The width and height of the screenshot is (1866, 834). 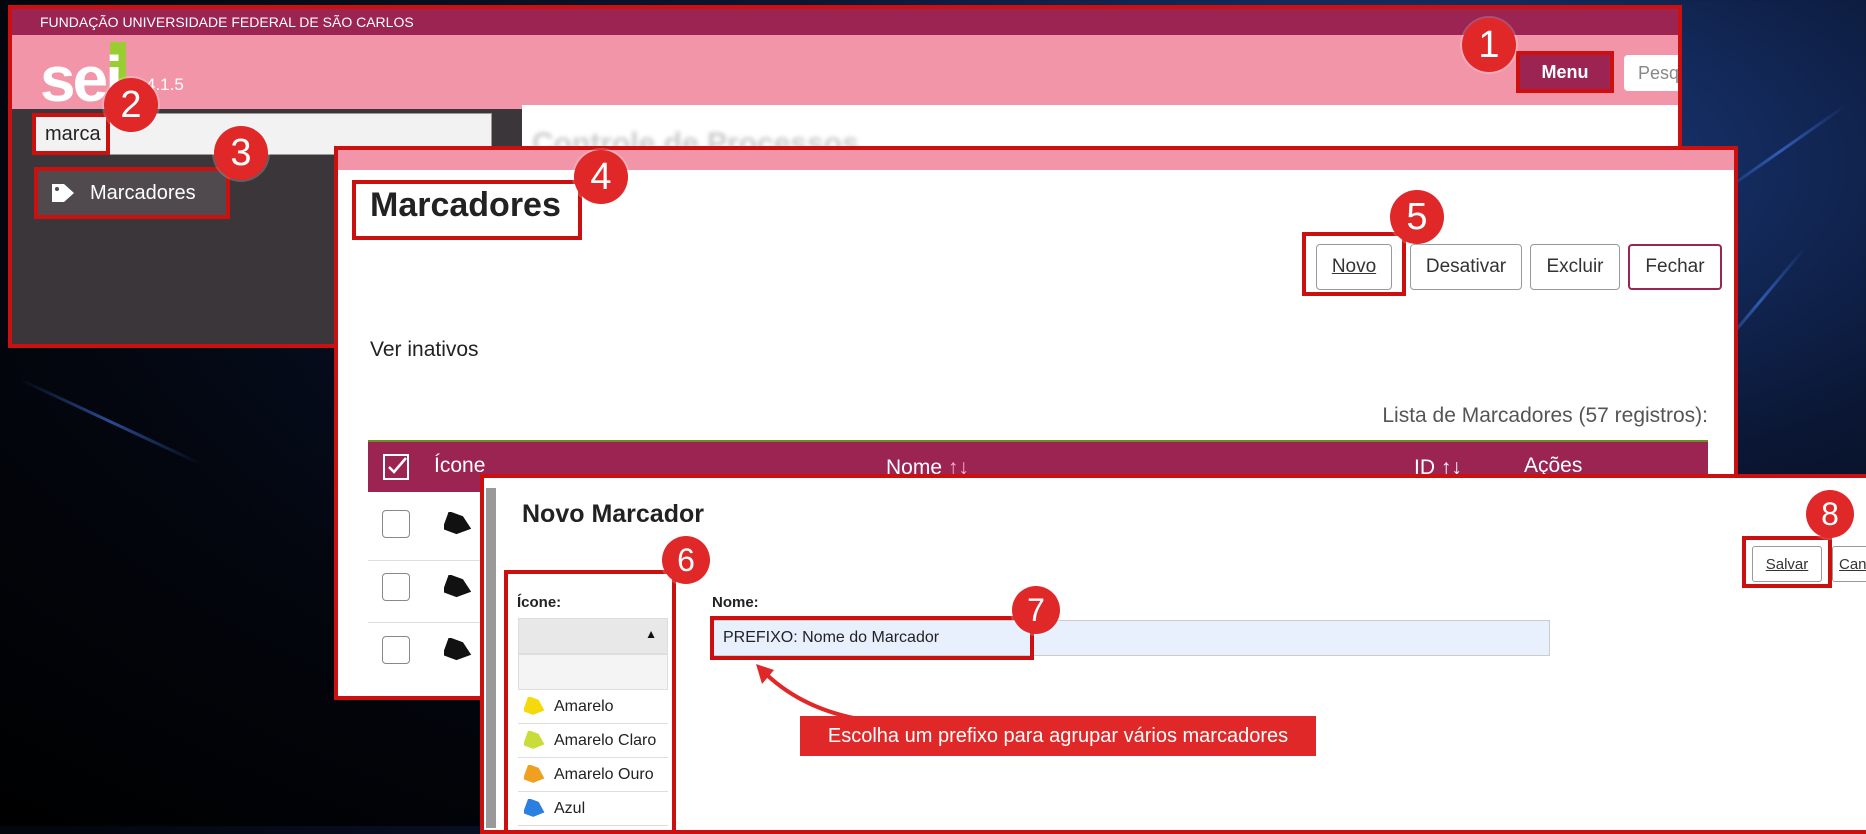 What do you see at coordinates (1787, 562) in the screenshot?
I see `salvar-highlight` at bounding box center [1787, 562].